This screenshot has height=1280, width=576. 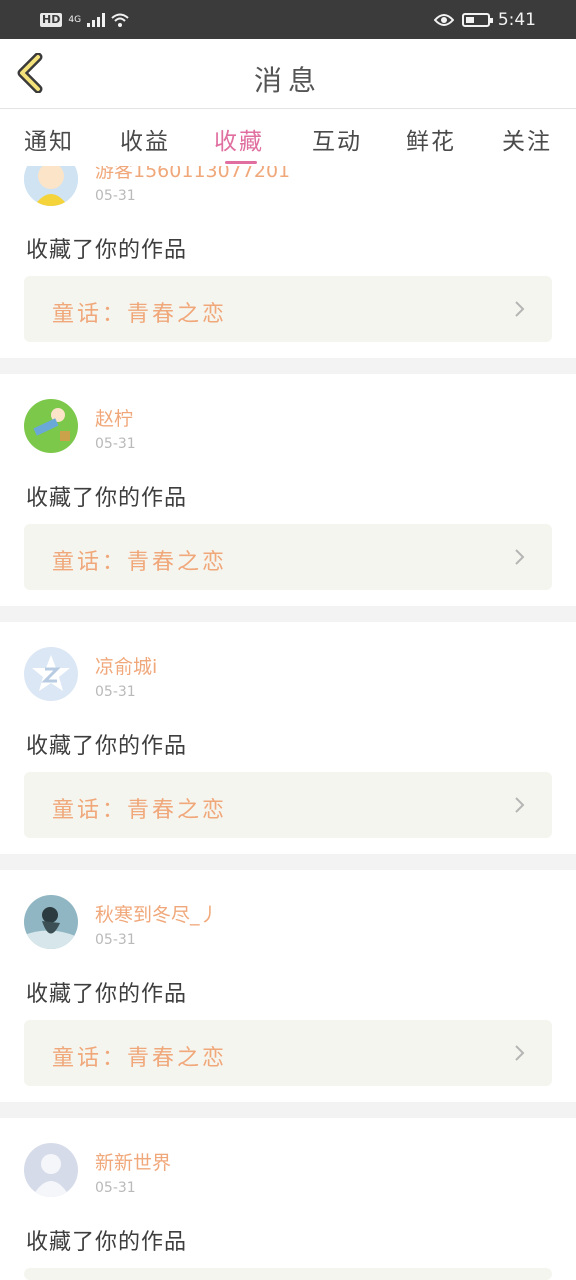 I want to click on app-header: 消息, so click(x=288, y=74).